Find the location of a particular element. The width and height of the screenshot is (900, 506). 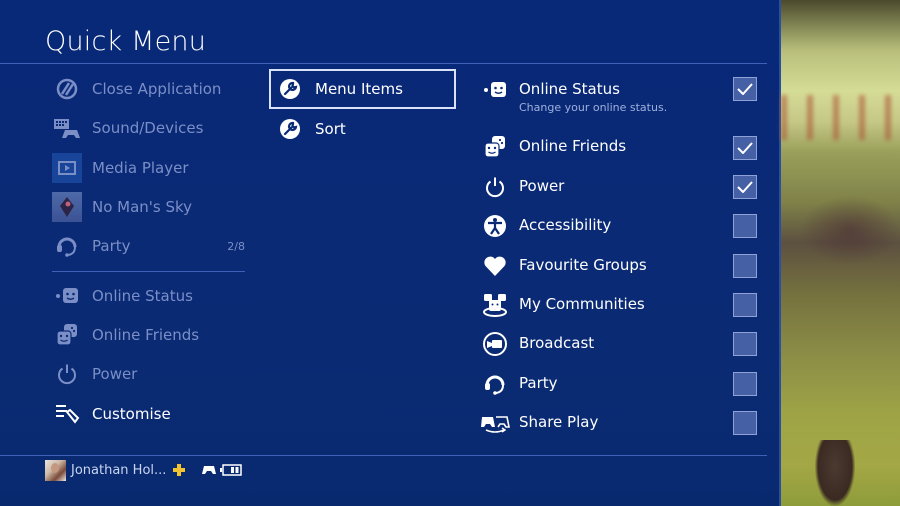

menu-item-description: Change your online status. is located at coordinates (593, 107).